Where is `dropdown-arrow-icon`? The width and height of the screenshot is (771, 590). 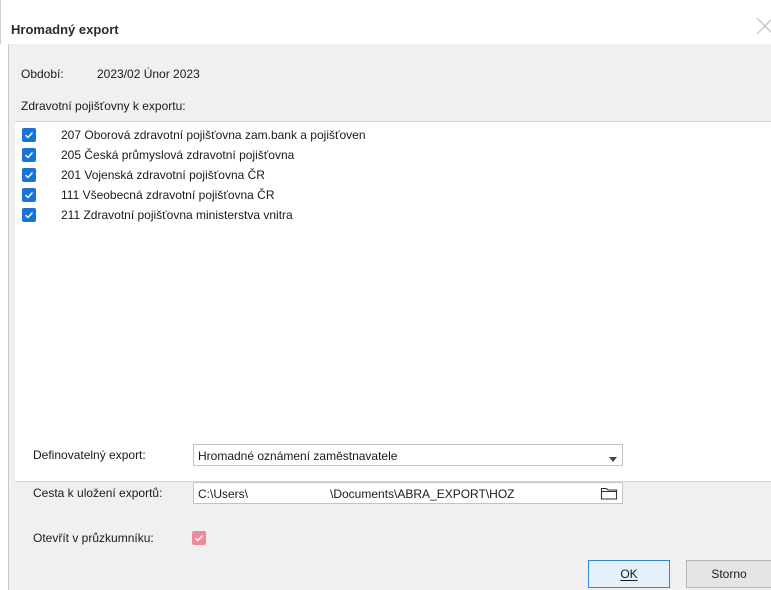 dropdown-arrow-icon is located at coordinates (613, 459).